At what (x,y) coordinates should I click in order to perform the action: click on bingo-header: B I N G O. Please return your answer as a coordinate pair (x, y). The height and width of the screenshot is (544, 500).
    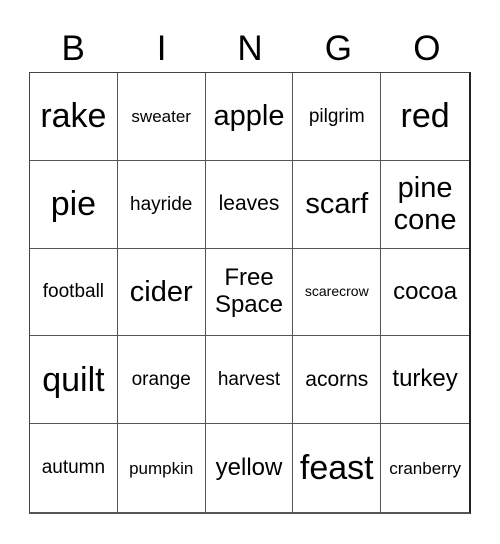
    Looking at the image, I should click on (250, 49).